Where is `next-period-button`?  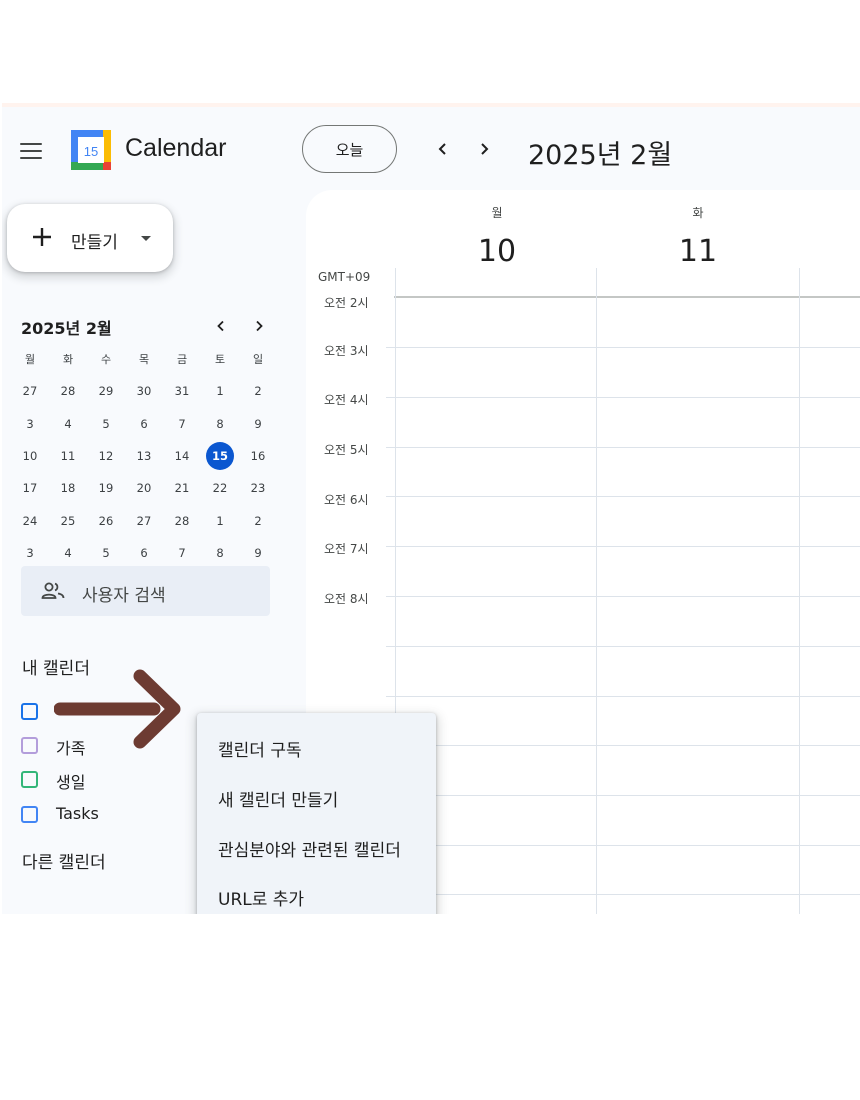 next-period-button is located at coordinates (484, 149).